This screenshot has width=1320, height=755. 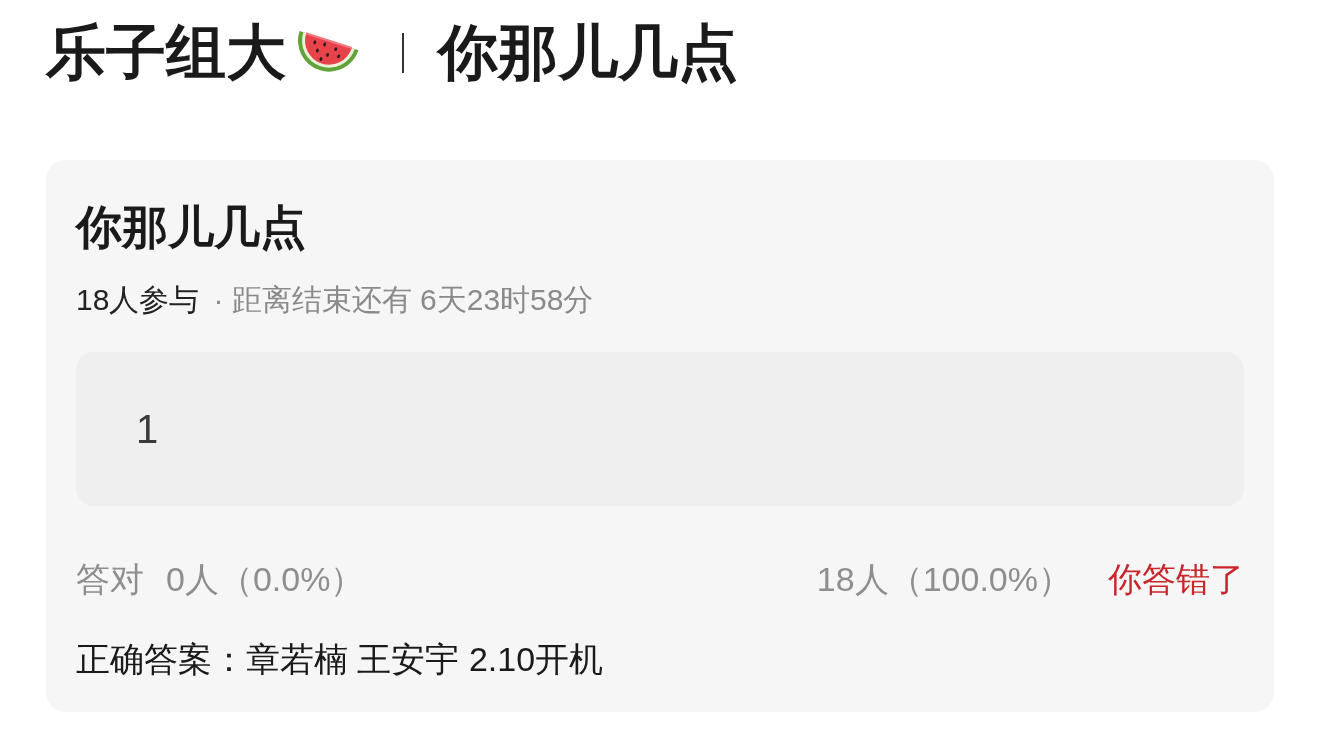 I want to click on verdict-text: 你答错了, so click(x=1176, y=579).